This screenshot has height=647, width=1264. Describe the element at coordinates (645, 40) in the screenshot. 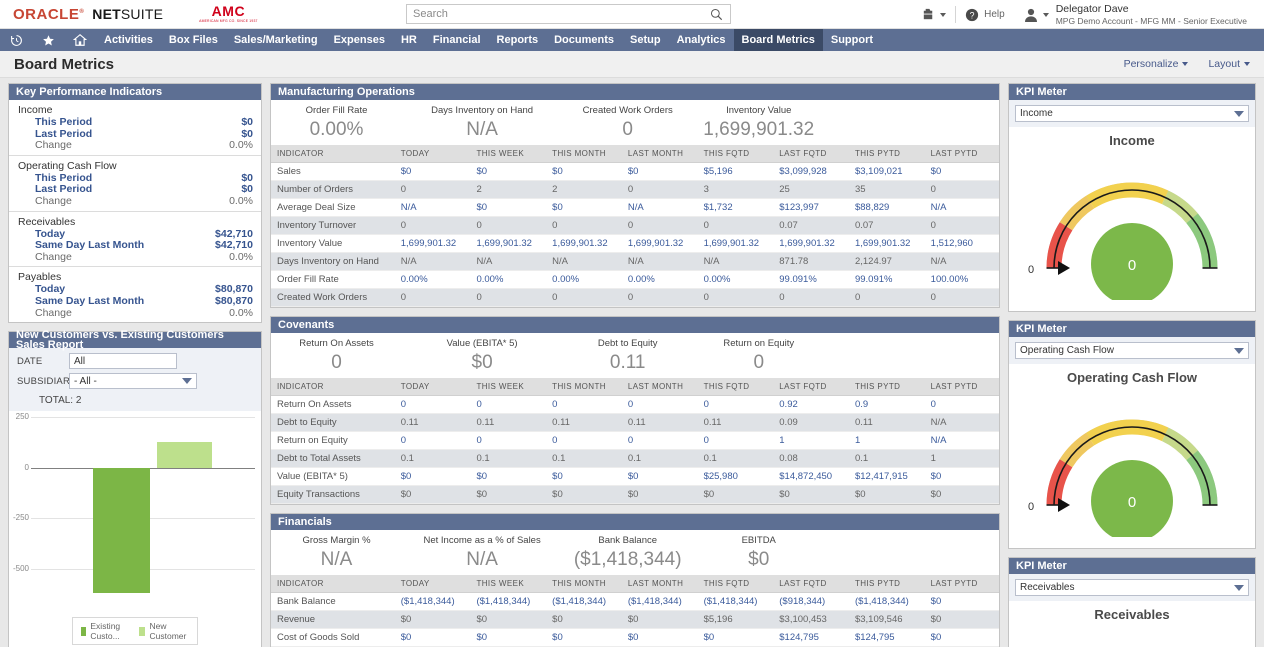

I see `nav-item-setup: Setup` at that location.